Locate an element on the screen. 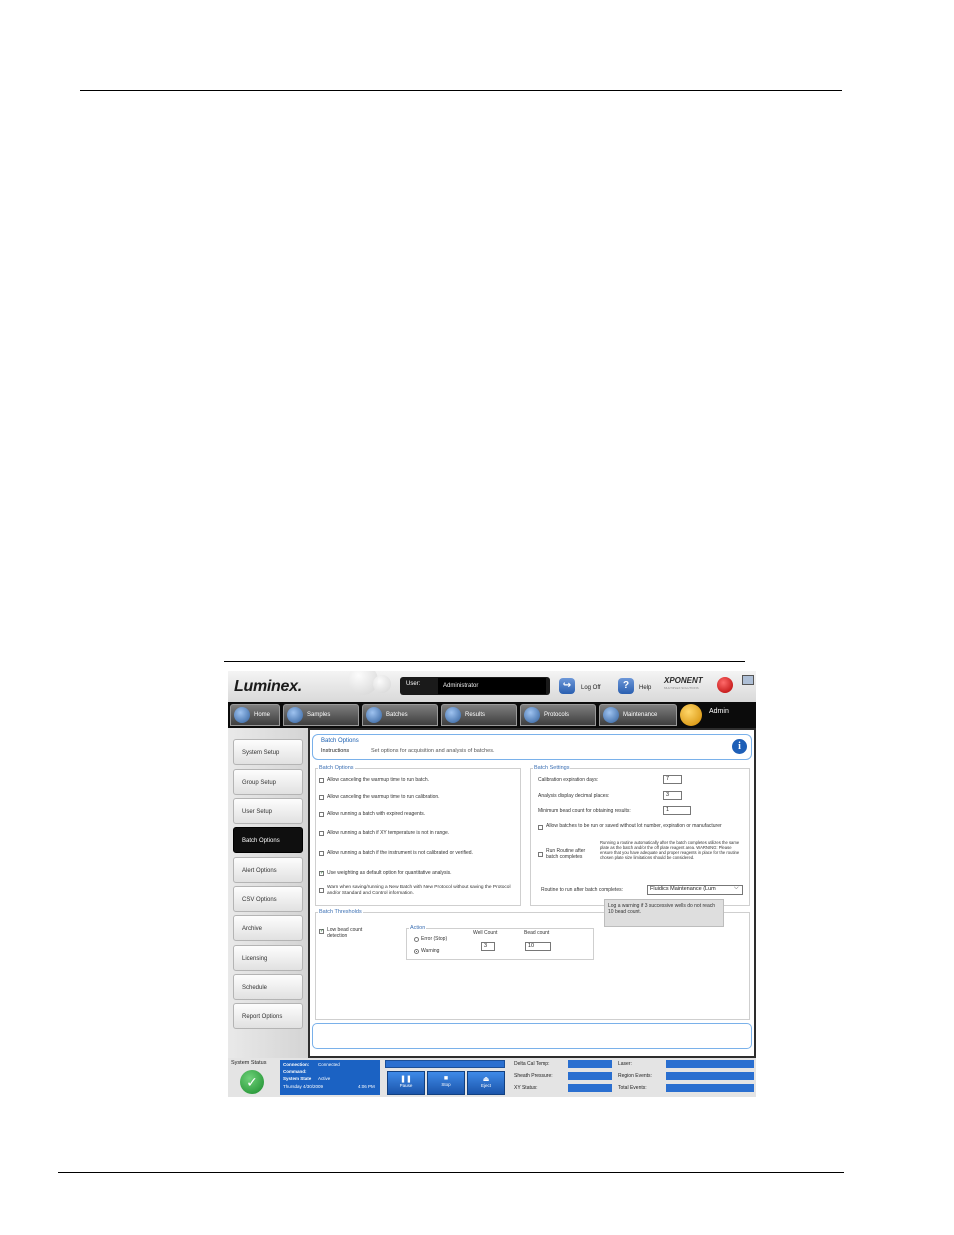  tab-label: Maintenance is located at coordinates (640, 715).